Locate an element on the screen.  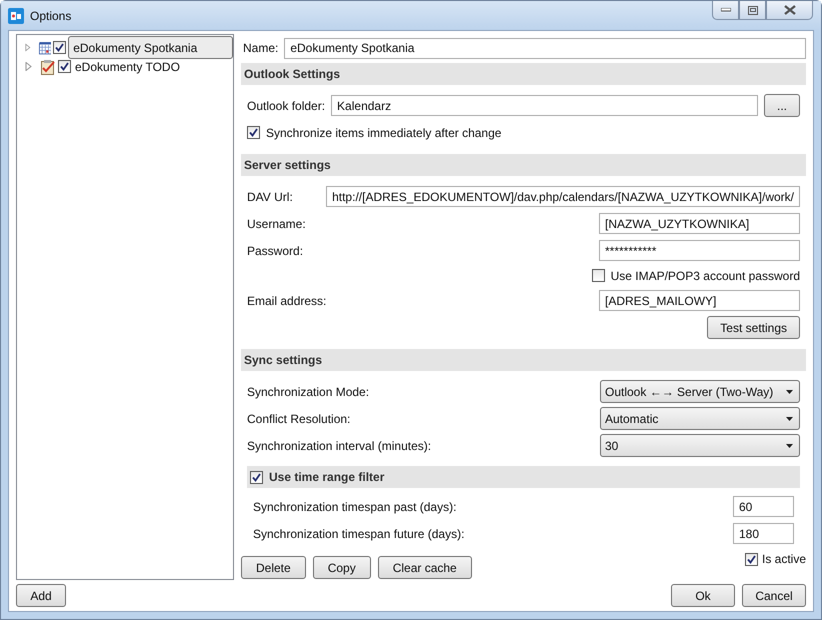
maximize-icon is located at coordinates (753, 10).